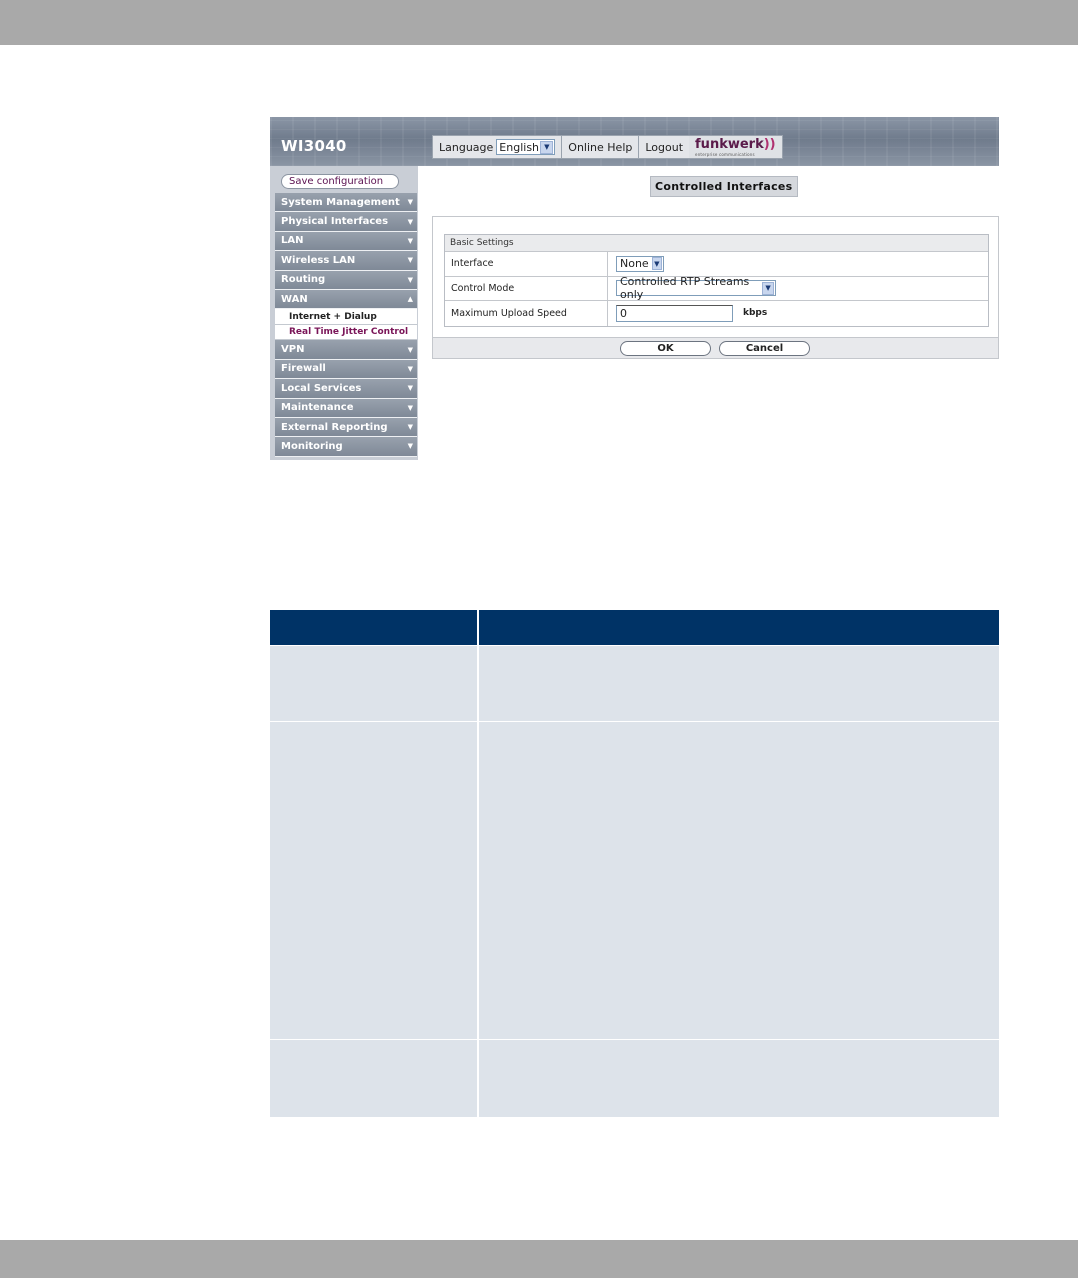  I want to click on sidebar-item-label: VPN, so click(293, 350).